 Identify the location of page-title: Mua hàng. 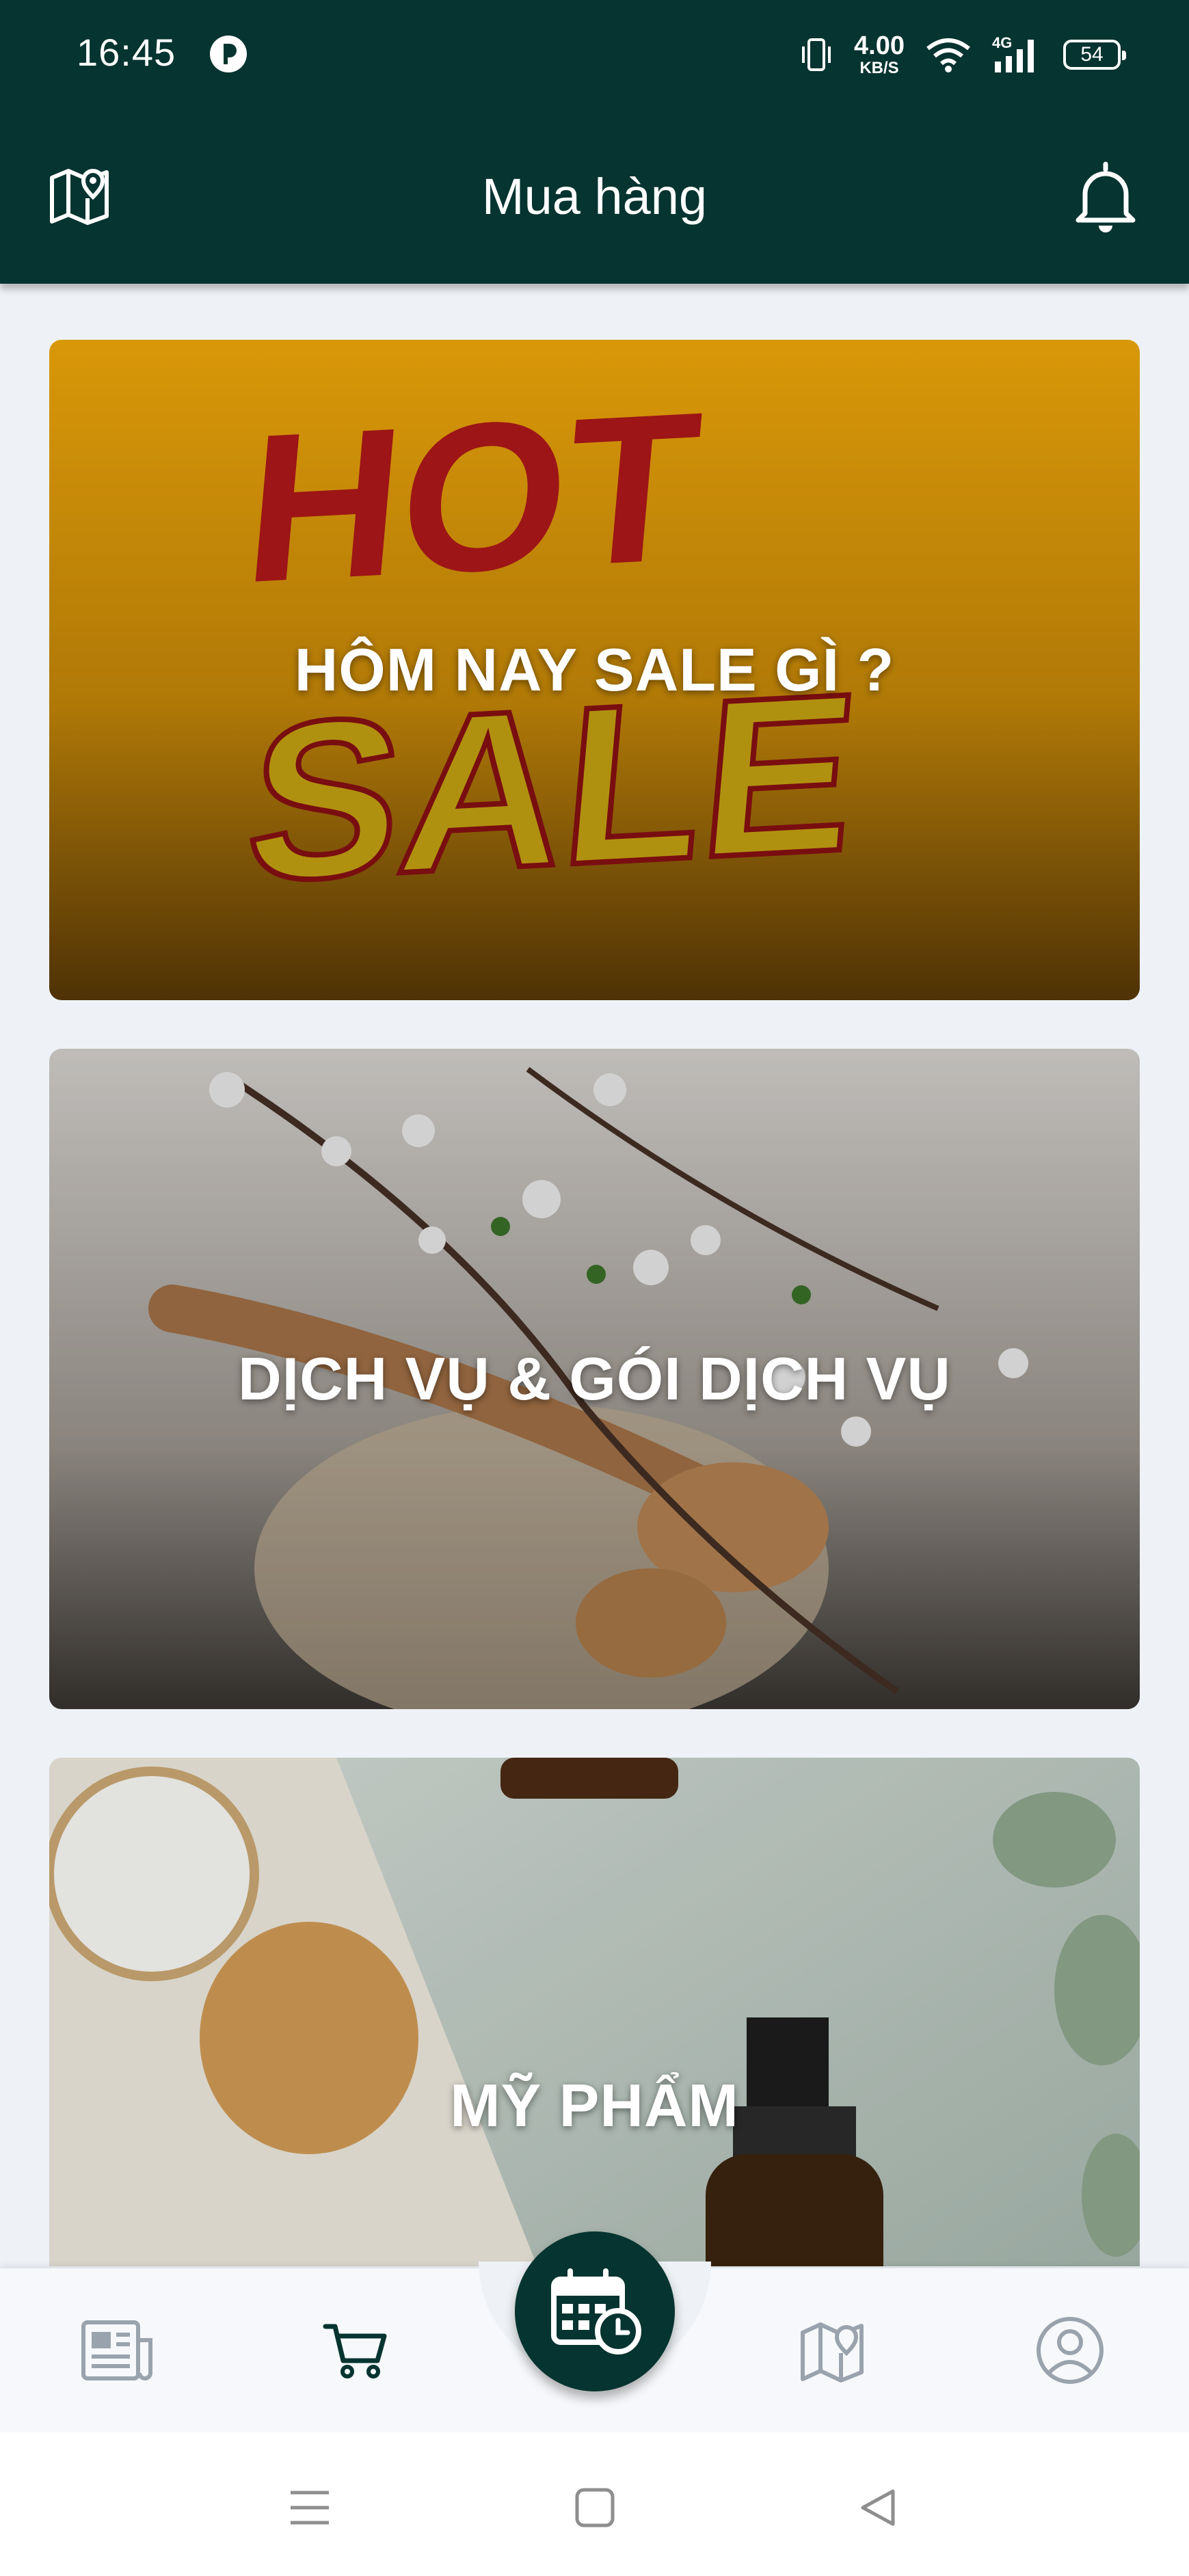
(594, 196).